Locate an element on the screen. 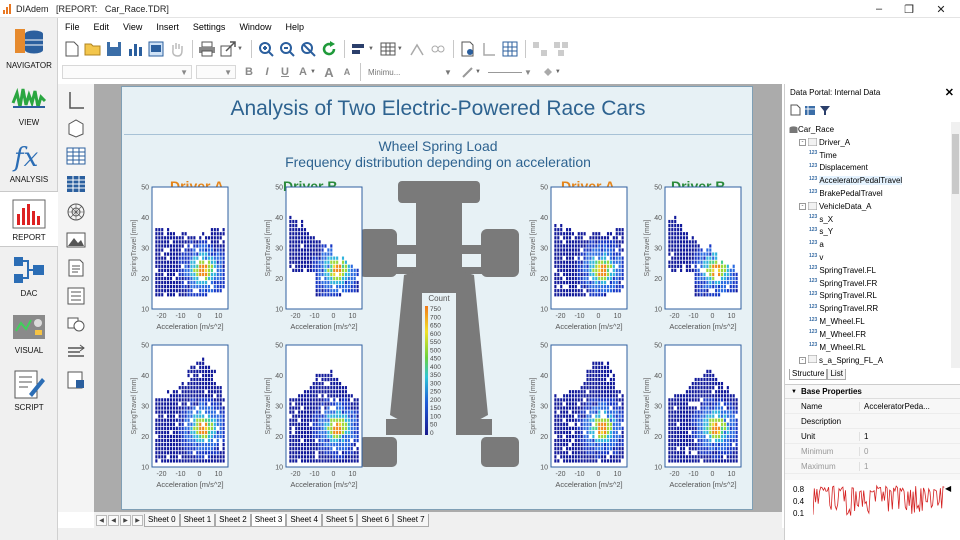 The image size is (960, 540). first-sheet-button: ◀ is located at coordinates (101, 520).